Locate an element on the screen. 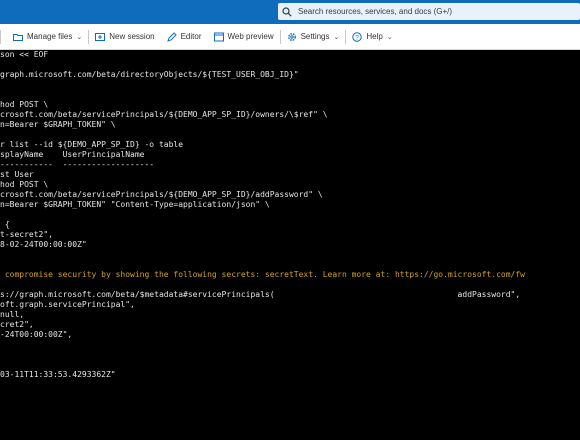 Image resolution: width=580 pixels, height=440 pixels. editor-button: Editor is located at coordinates (184, 36).